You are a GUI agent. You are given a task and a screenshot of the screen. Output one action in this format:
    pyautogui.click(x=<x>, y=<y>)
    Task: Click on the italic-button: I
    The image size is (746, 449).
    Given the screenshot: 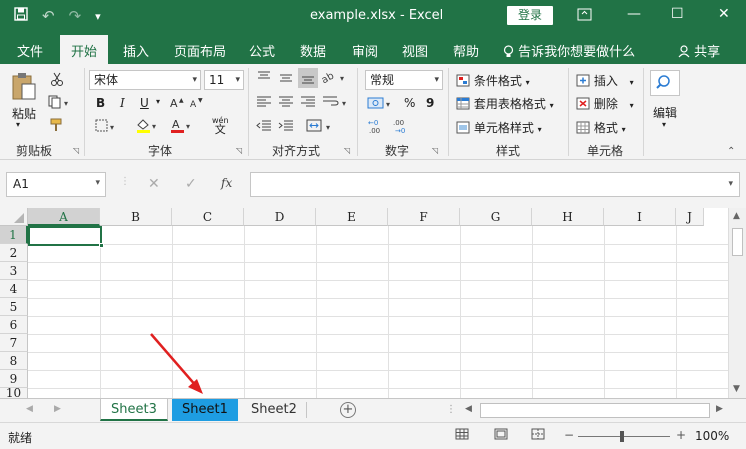 What is the action you would take?
    pyautogui.click(x=122, y=103)
    